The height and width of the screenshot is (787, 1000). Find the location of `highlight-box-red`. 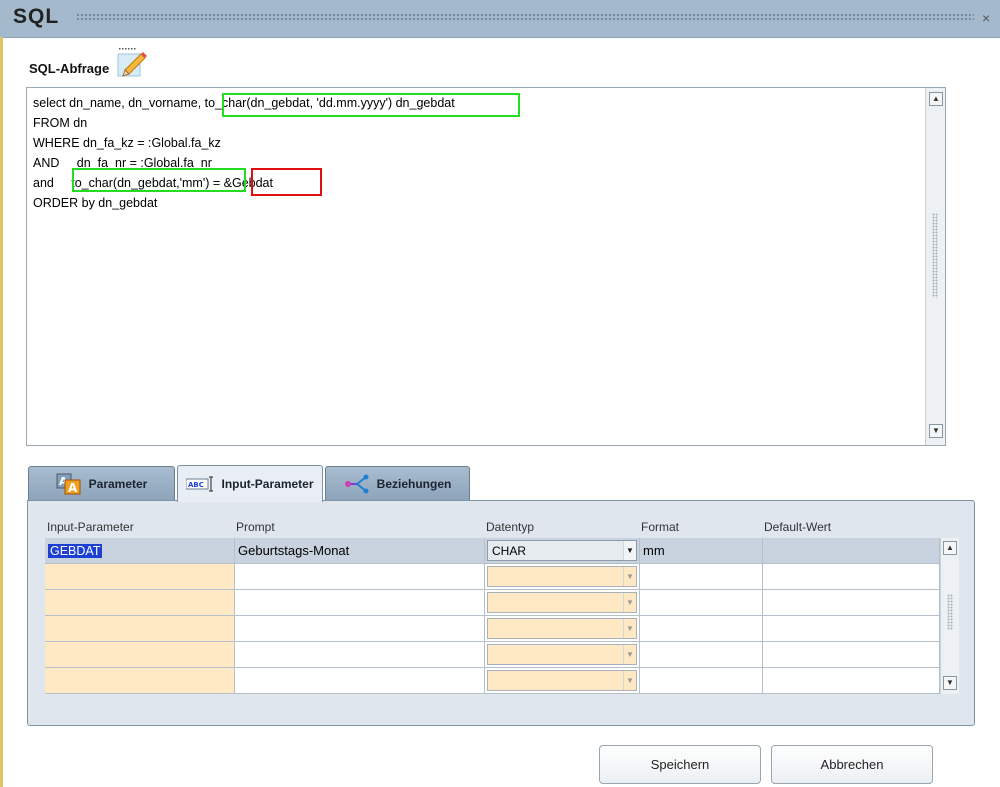

highlight-box-red is located at coordinates (286, 182).